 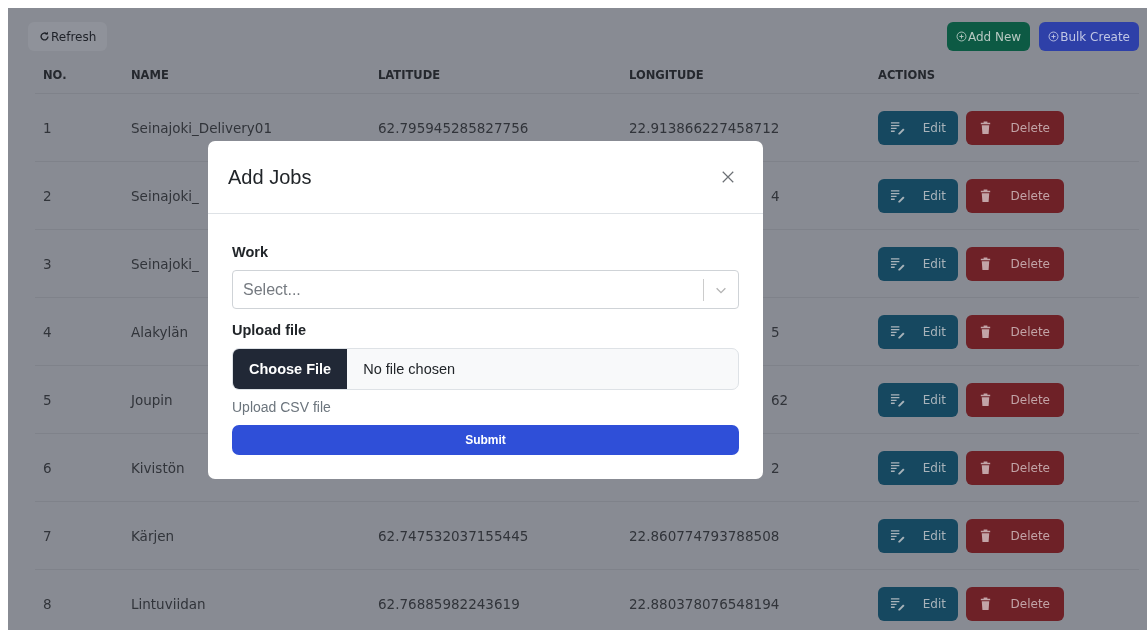 What do you see at coordinates (780, 399) in the screenshot?
I see `table-cell: 62` at bounding box center [780, 399].